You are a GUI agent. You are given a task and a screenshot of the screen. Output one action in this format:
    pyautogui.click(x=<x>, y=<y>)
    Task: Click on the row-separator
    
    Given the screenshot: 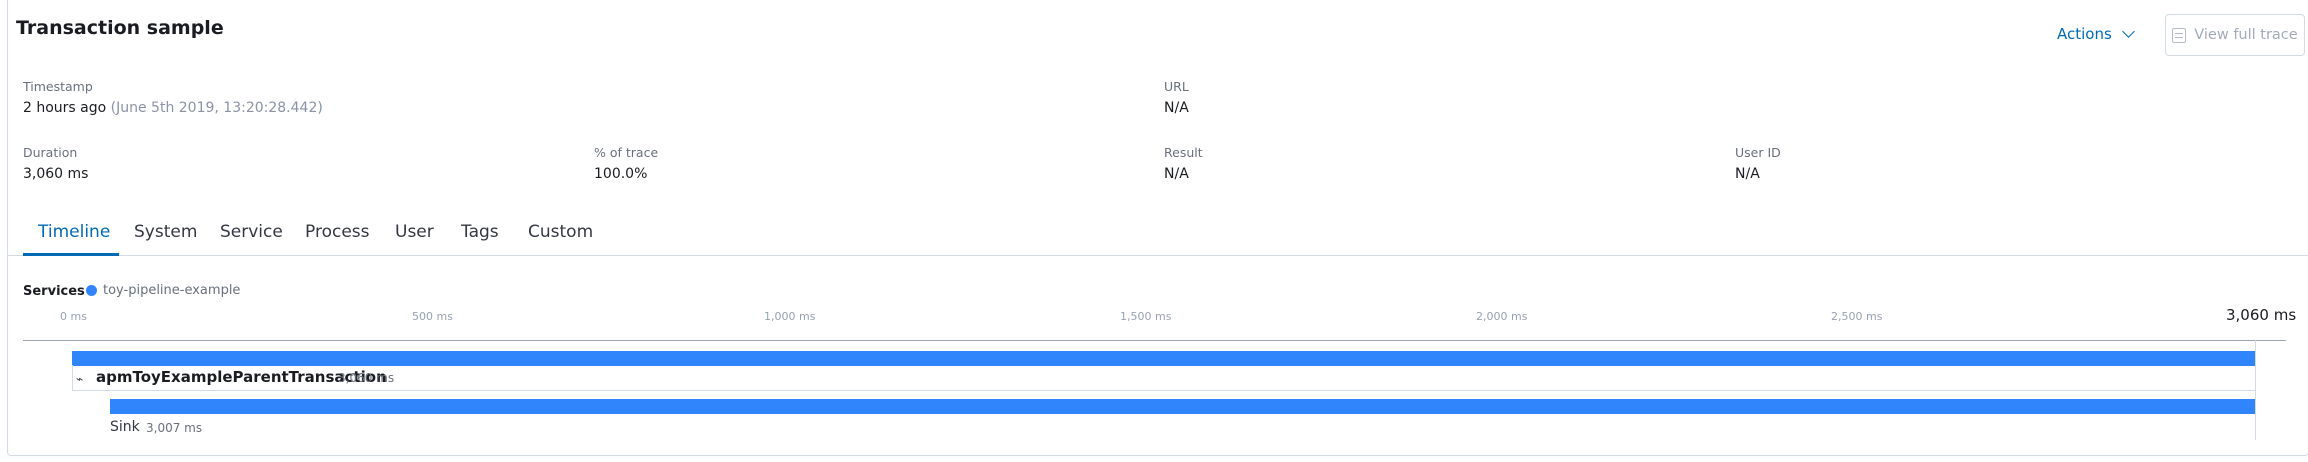 What is the action you would take?
    pyautogui.click(x=1163, y=390)
    